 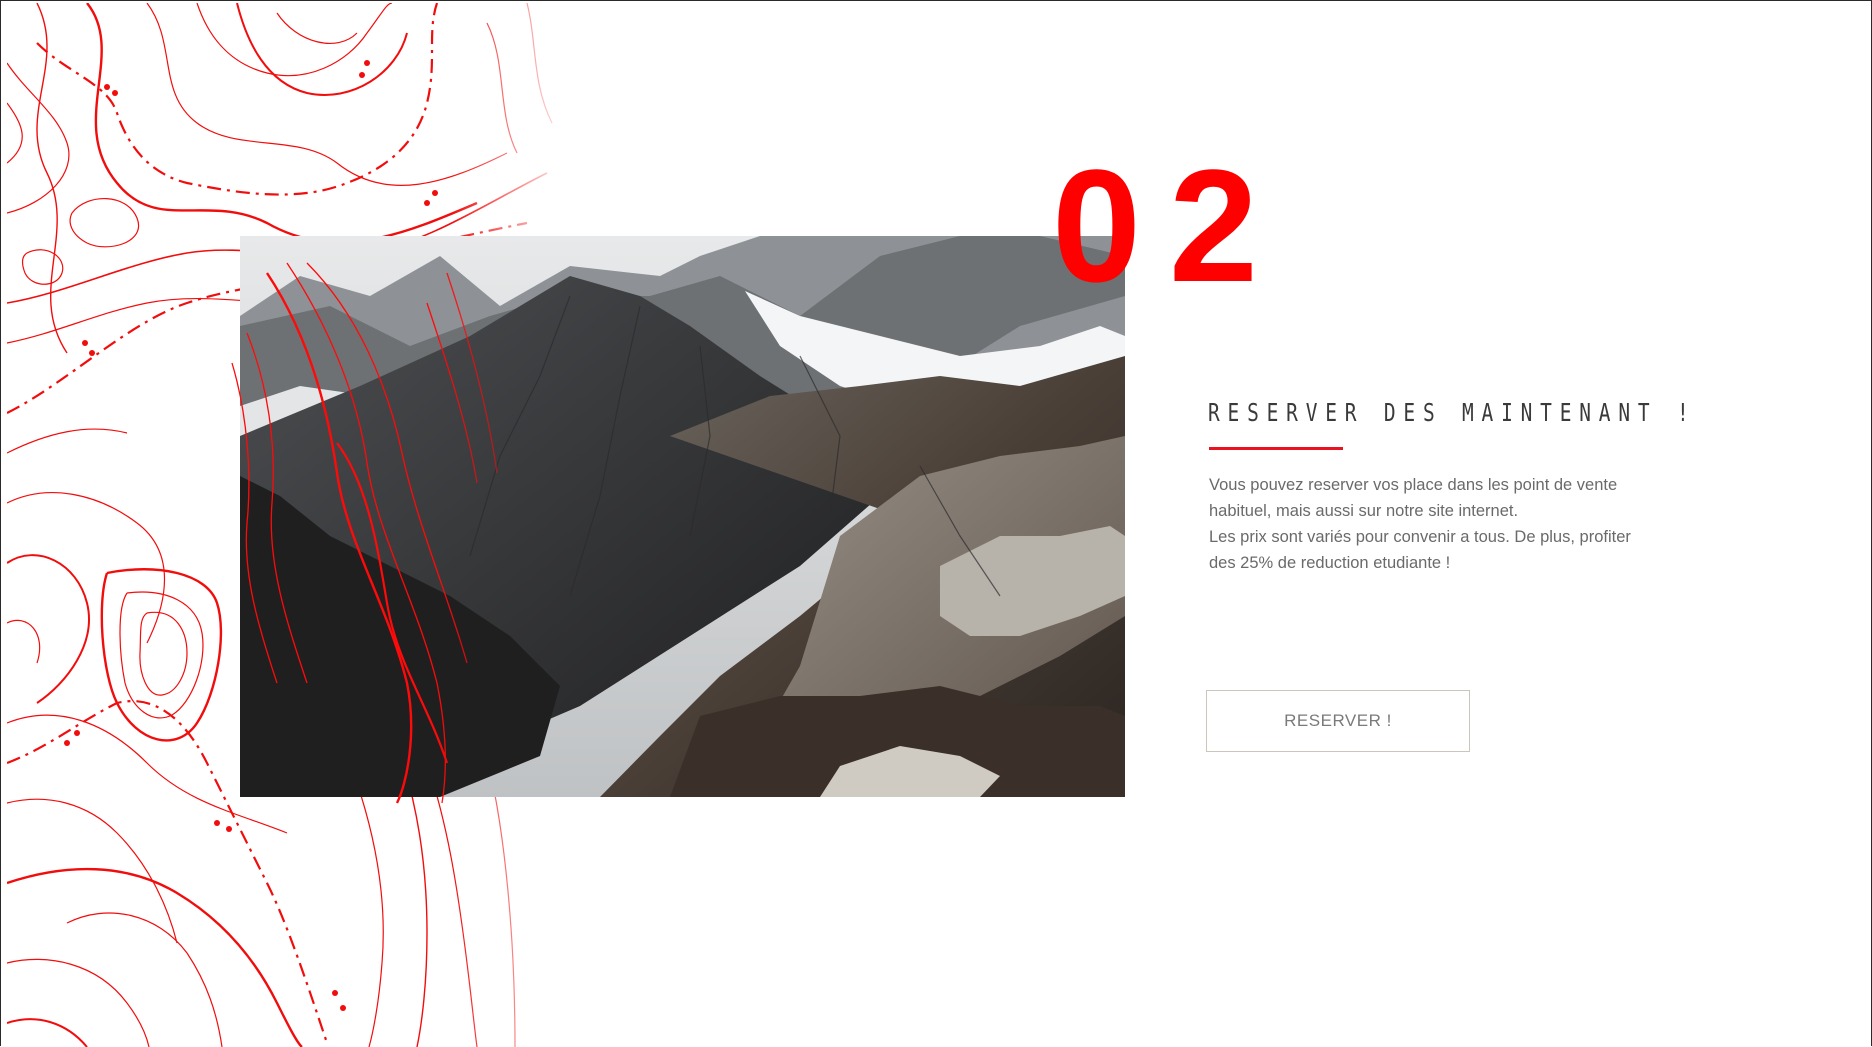 What do you see at coordinates (1169, 226) in the screenshot?
I see `section-number: 02` at bounding box center [1169, 226].